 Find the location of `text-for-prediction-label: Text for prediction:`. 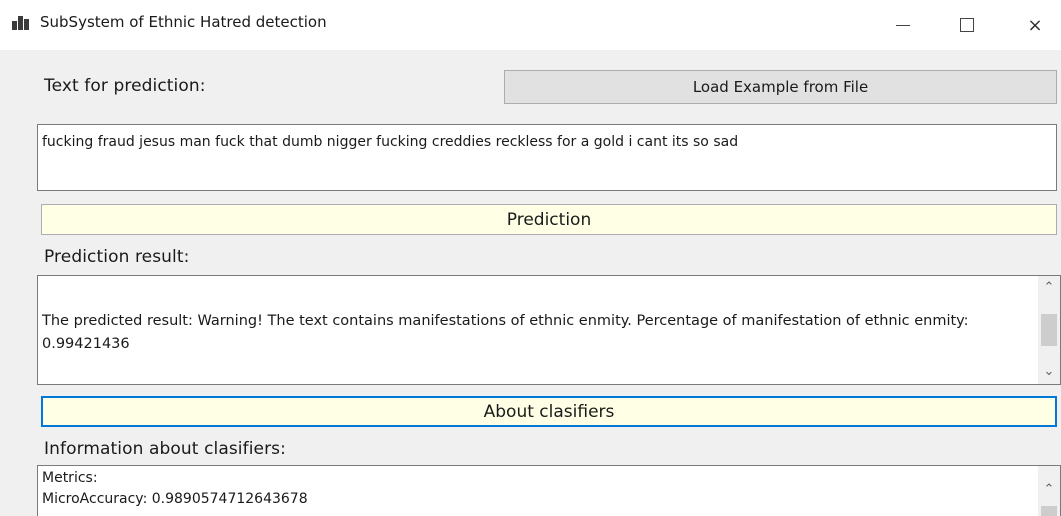

text-for-prediction-label: Text for prediction: is located at coordinates (125, 86).